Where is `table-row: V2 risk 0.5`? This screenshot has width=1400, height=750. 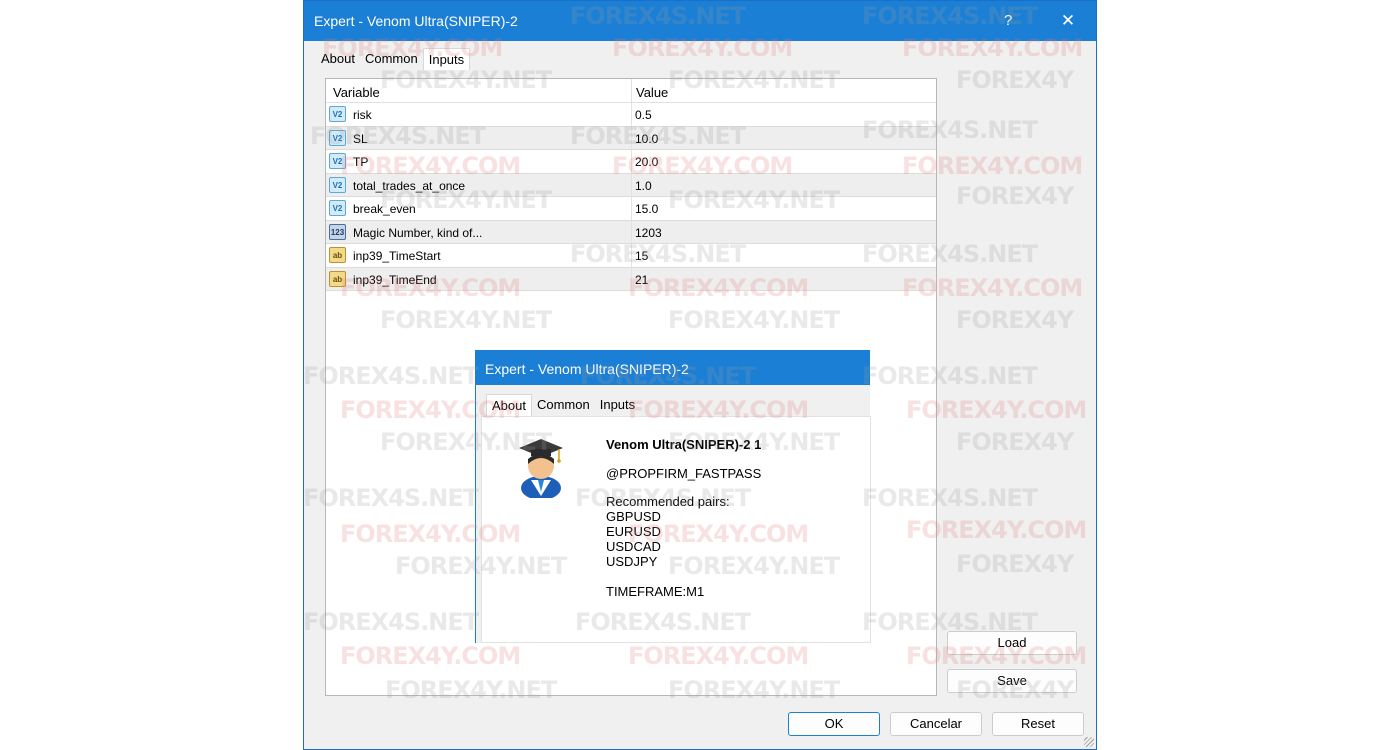
table-row: V2 risk 0.5 is located at coordinates (631, 115).